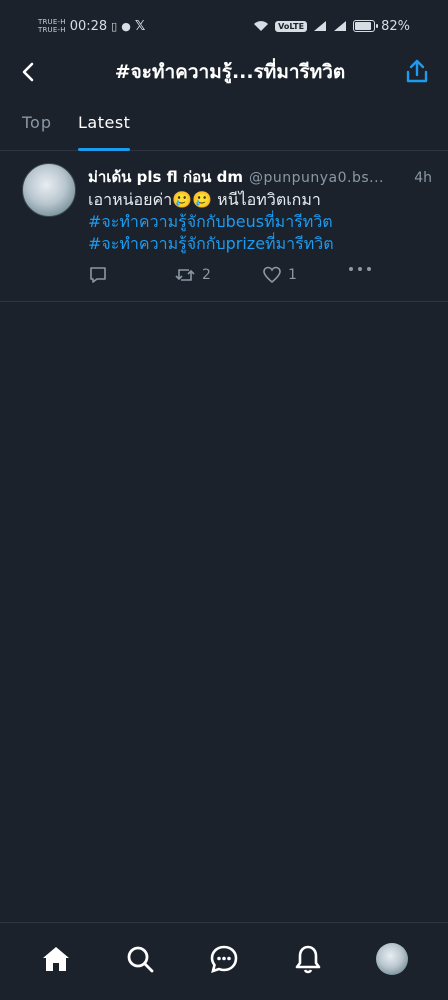 The image size is (448, 1000). I want to click on messages-icon, so click(224, 959).